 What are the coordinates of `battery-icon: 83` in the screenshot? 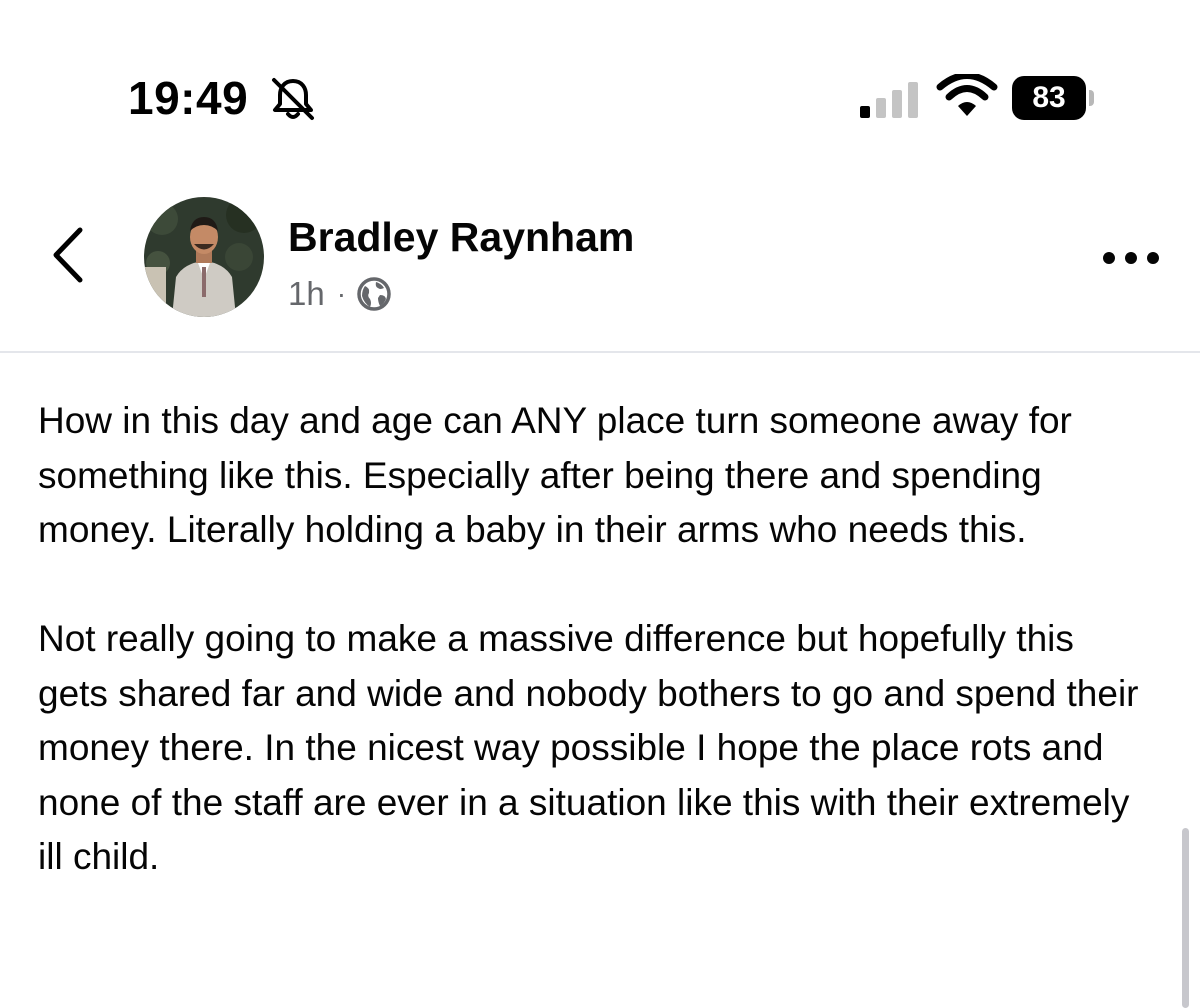 It's located at (1053, 98).